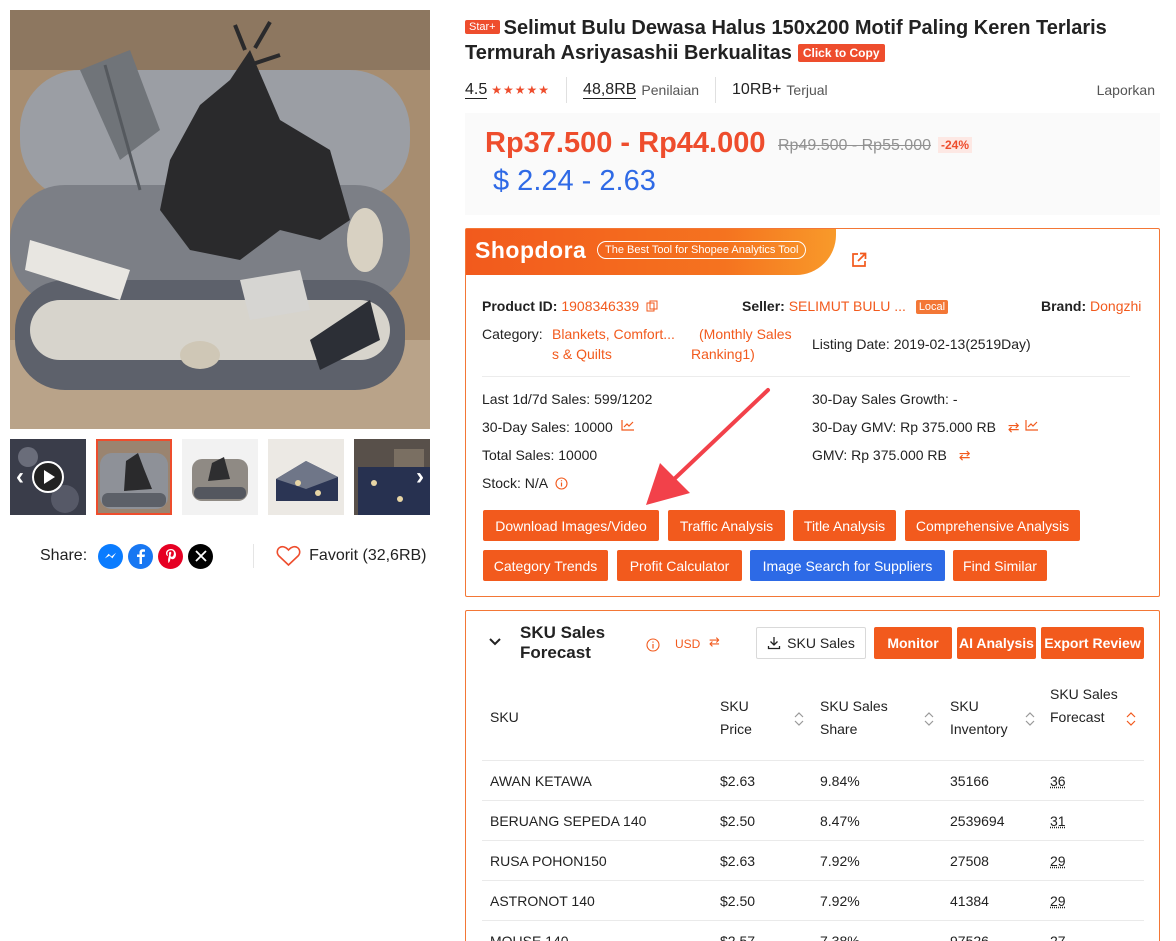  What do you see at coordinates (200, 556) in the screenshot?
I see `x-twitter-icon` at bounding box center [200, 556].